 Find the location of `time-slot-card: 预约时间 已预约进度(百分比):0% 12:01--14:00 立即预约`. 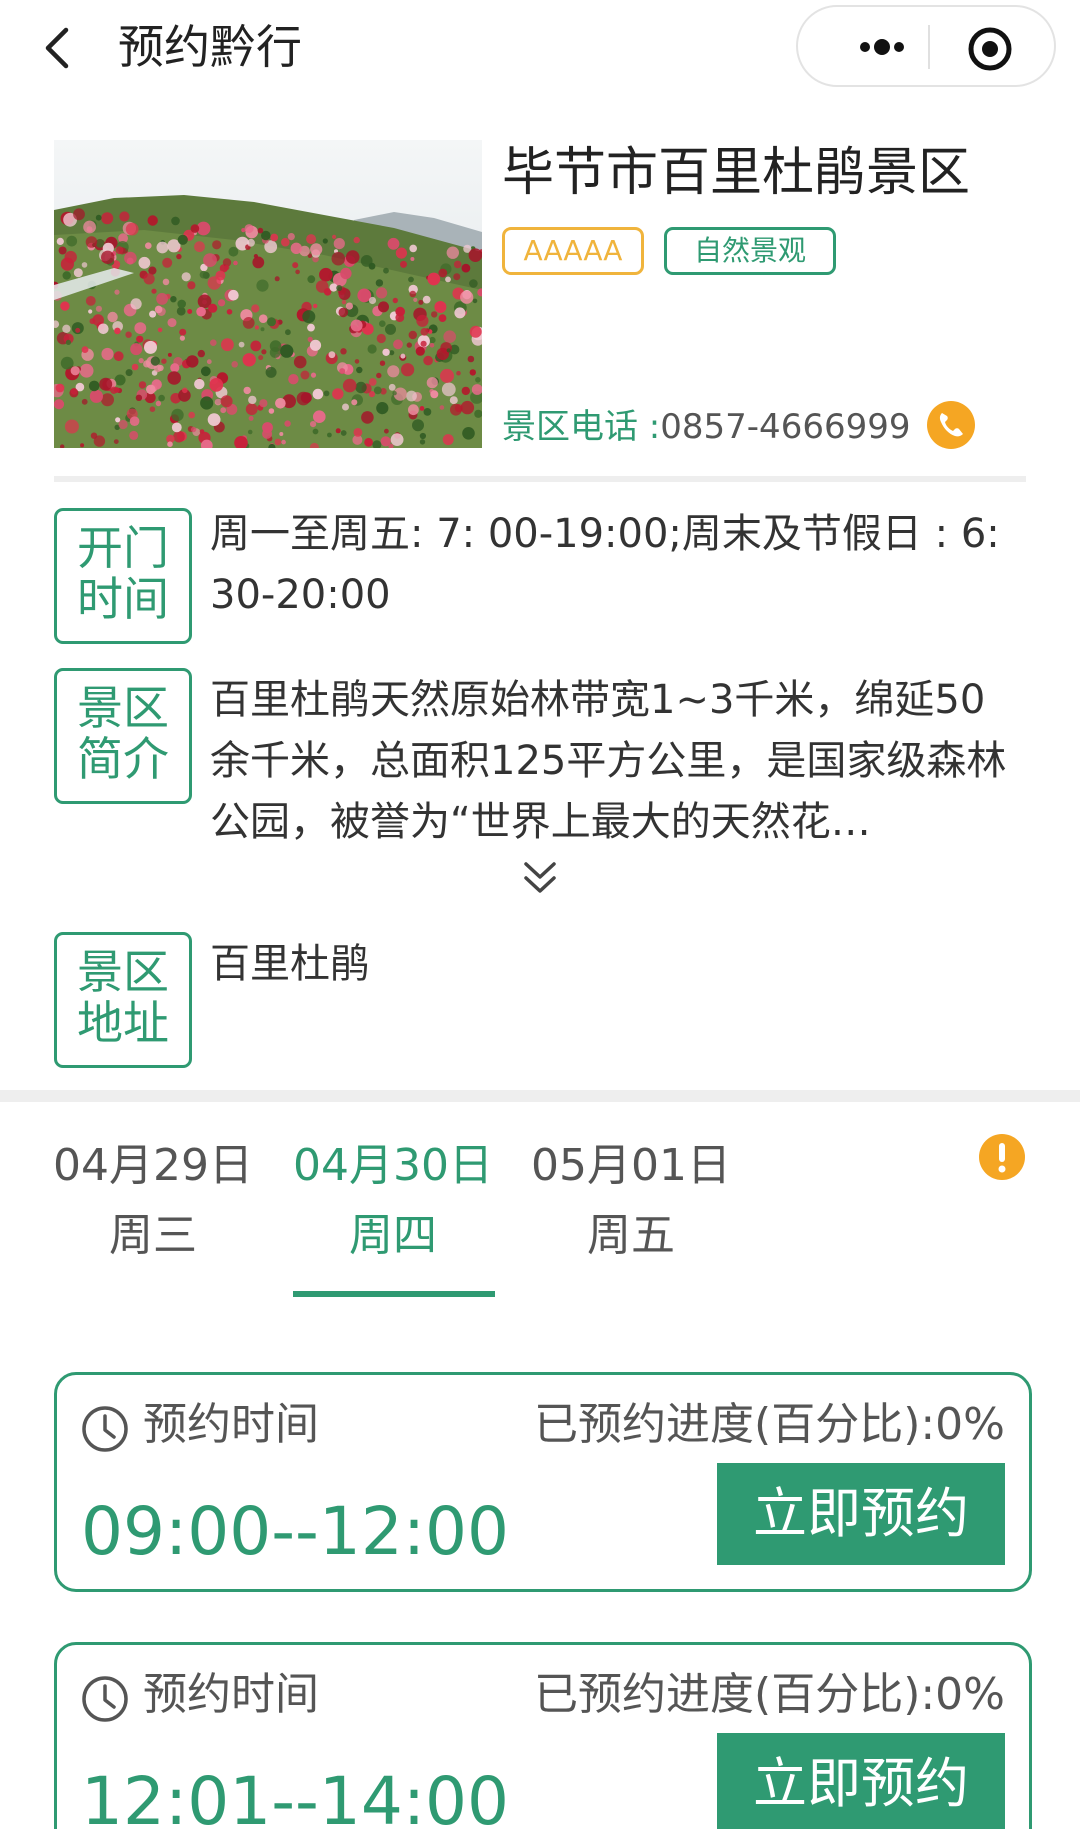

time-slot-card: 预约时间 已预约进度(百分比):0% 12:01--14:00 立即预约 is located at coordinates (543, 1735).